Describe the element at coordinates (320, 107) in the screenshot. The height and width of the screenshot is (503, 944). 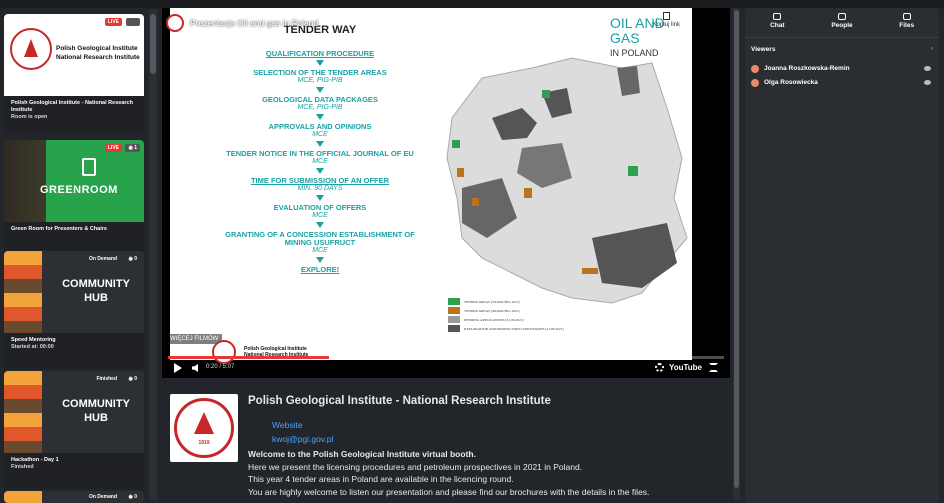
I see `step-sub: MCE, PIG-PIB` at that location.